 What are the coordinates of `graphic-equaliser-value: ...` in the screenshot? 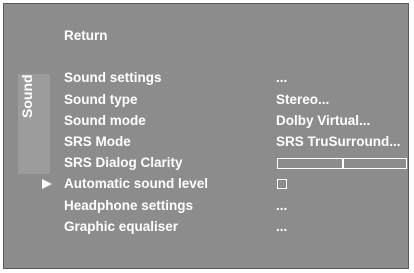 It's located at (282, 226).